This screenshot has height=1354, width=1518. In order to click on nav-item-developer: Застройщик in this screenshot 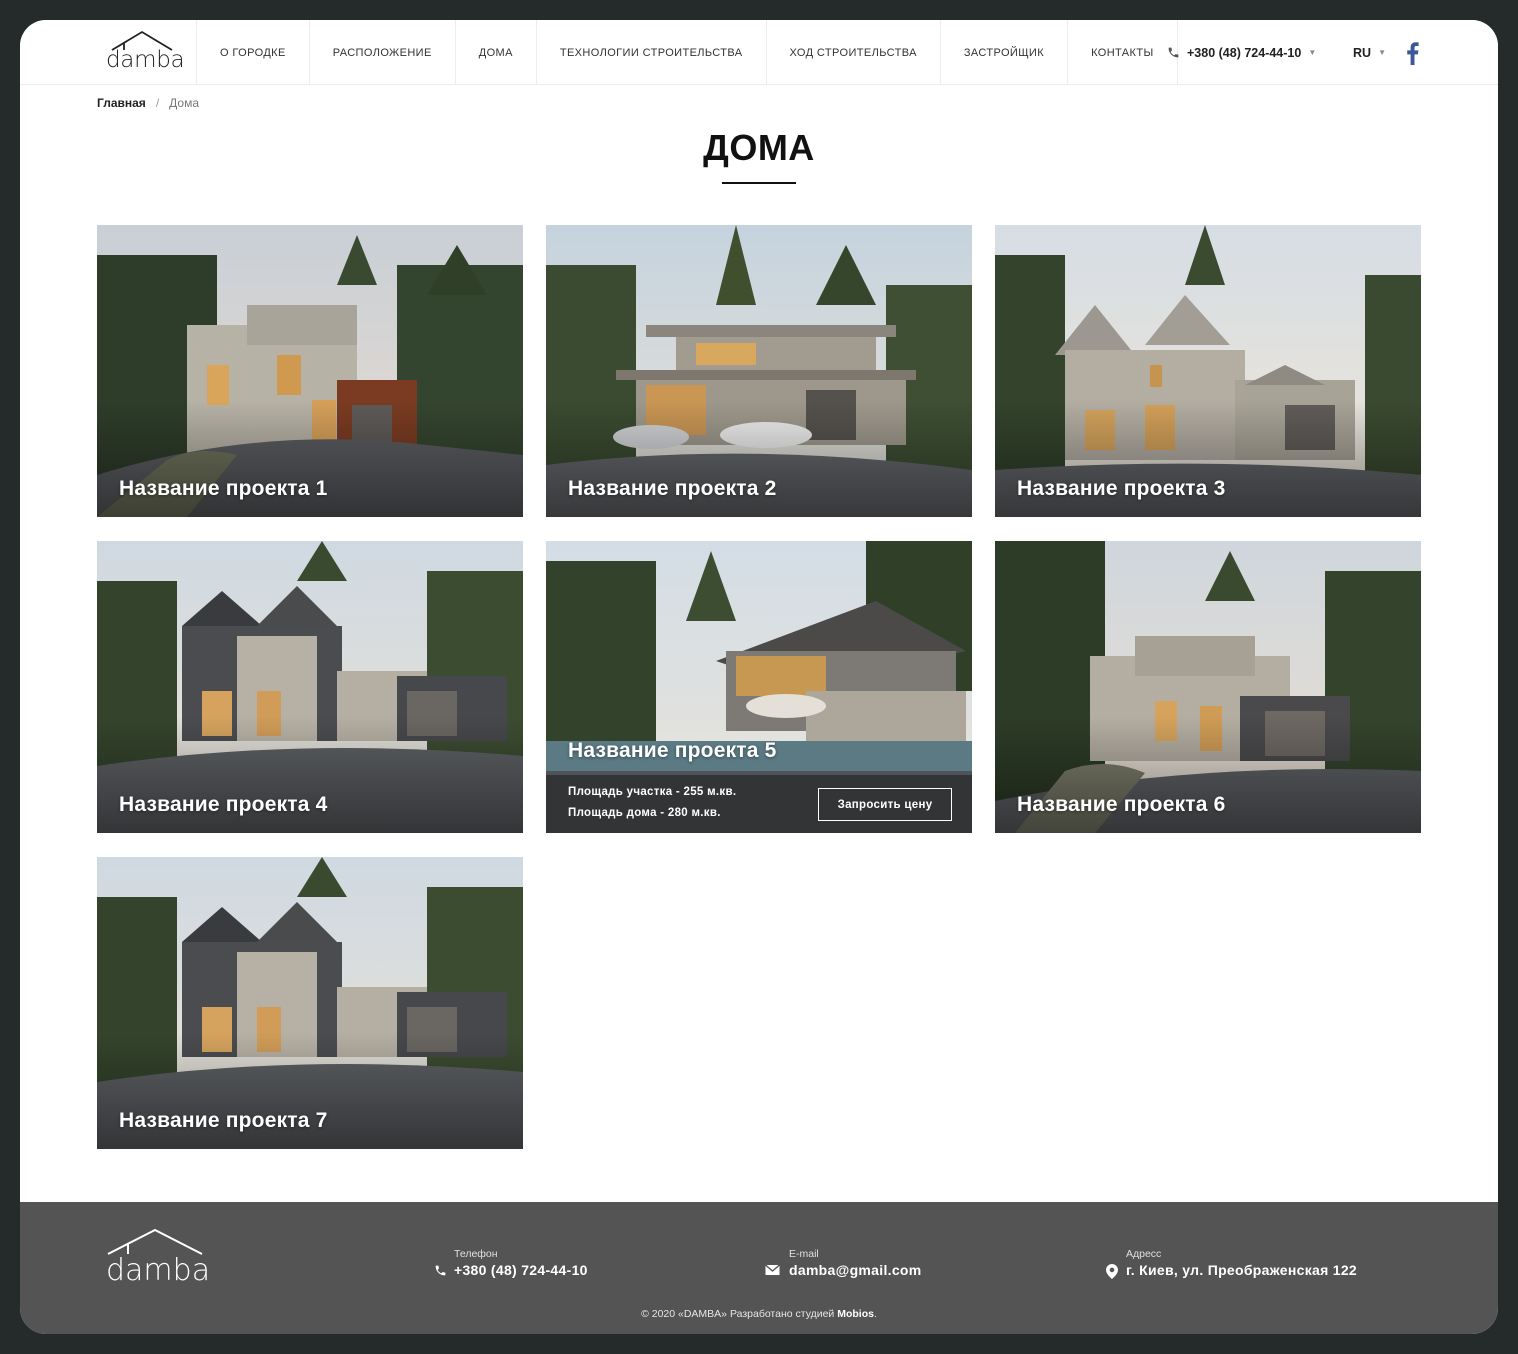, I will do `click(1003, 52)`.